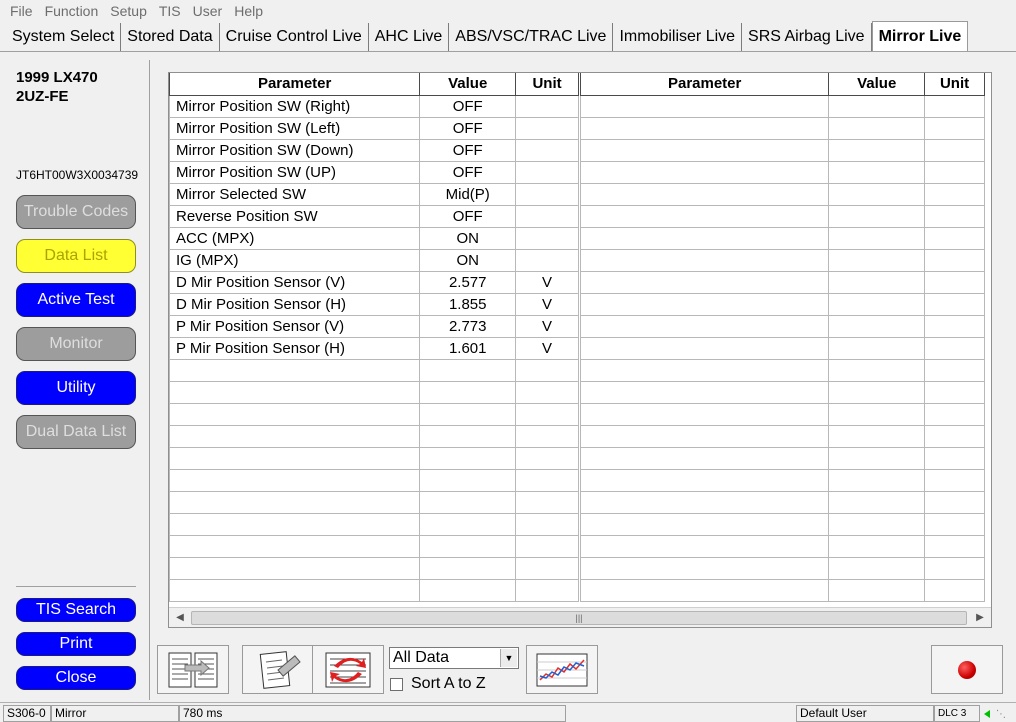 Image resolution: width=1016 pixels, height=722 pixels. I want to click on scrollbar-thumb: |||, so click(579, 618).